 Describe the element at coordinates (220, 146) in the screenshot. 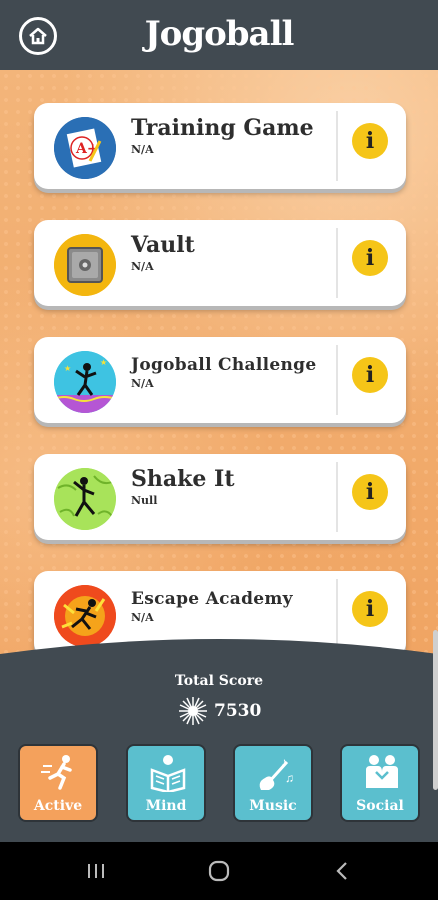

I see `game-card-training-game: A+ Training Game N/A i` at that location.